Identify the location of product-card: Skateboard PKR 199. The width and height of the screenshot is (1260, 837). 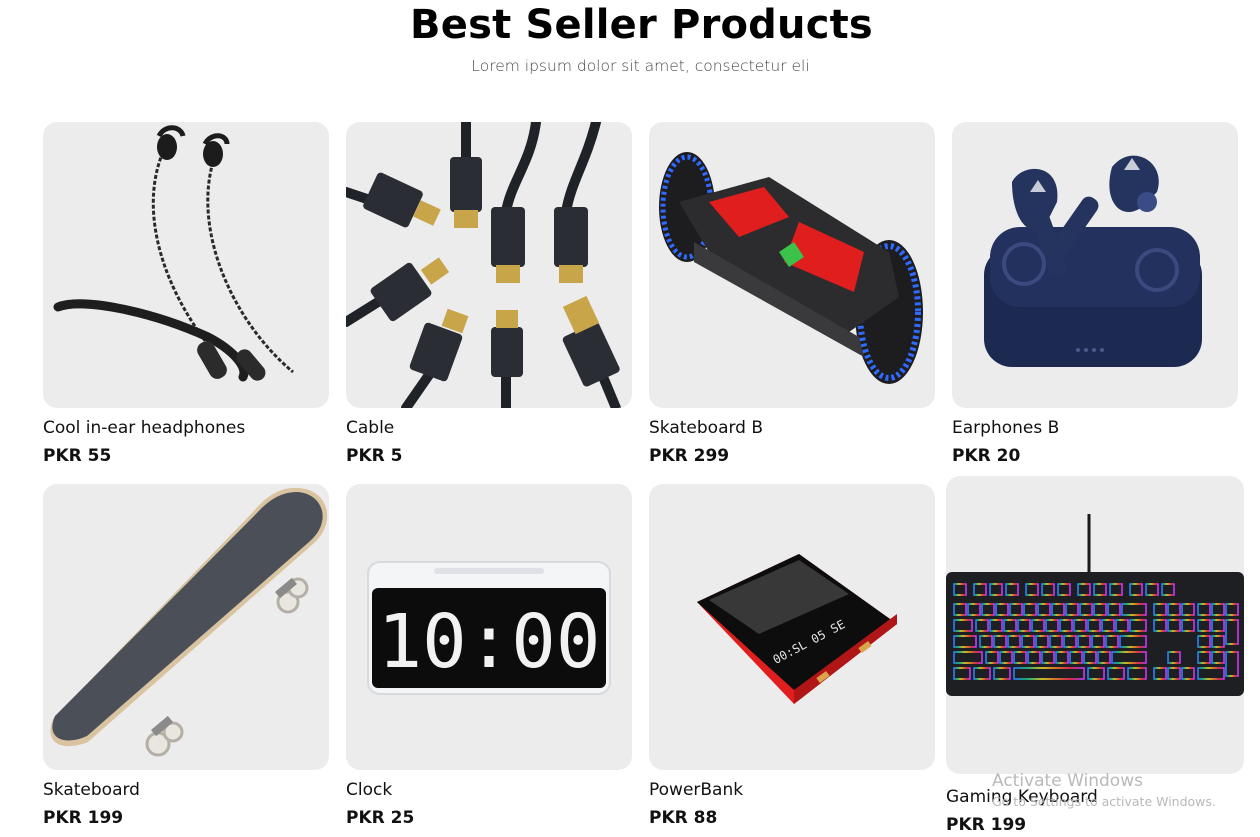
(186, 656).